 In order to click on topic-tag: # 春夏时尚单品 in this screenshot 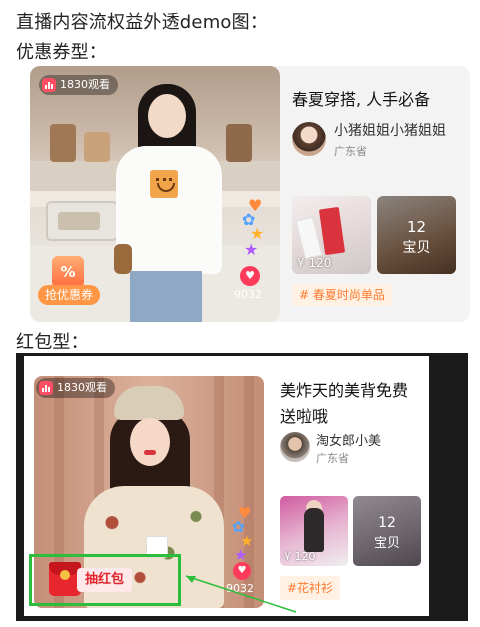, I will do `click(342, 295)`.